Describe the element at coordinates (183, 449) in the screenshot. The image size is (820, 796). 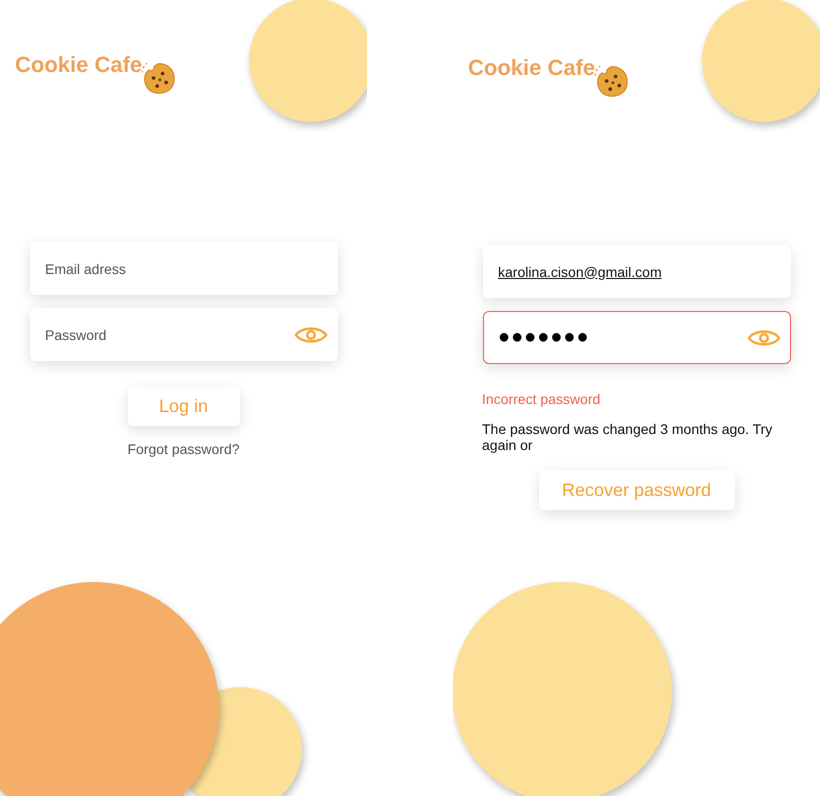
I see `forgot-password-link: Forgot password?` at that location.